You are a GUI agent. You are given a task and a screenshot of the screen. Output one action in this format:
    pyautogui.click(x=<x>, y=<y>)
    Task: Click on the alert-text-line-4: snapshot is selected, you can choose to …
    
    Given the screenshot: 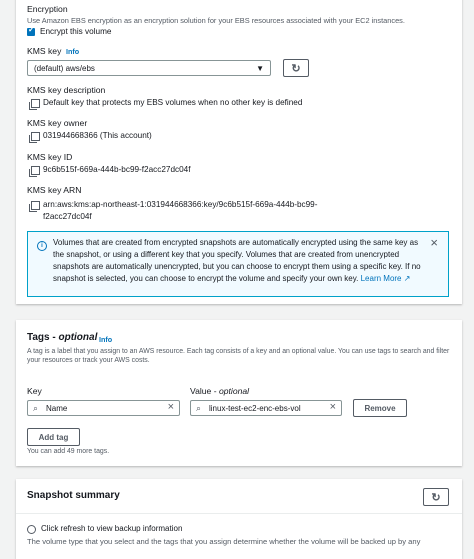 What is the action you would take?
    pyautogui.click(x=231, y=278)
    